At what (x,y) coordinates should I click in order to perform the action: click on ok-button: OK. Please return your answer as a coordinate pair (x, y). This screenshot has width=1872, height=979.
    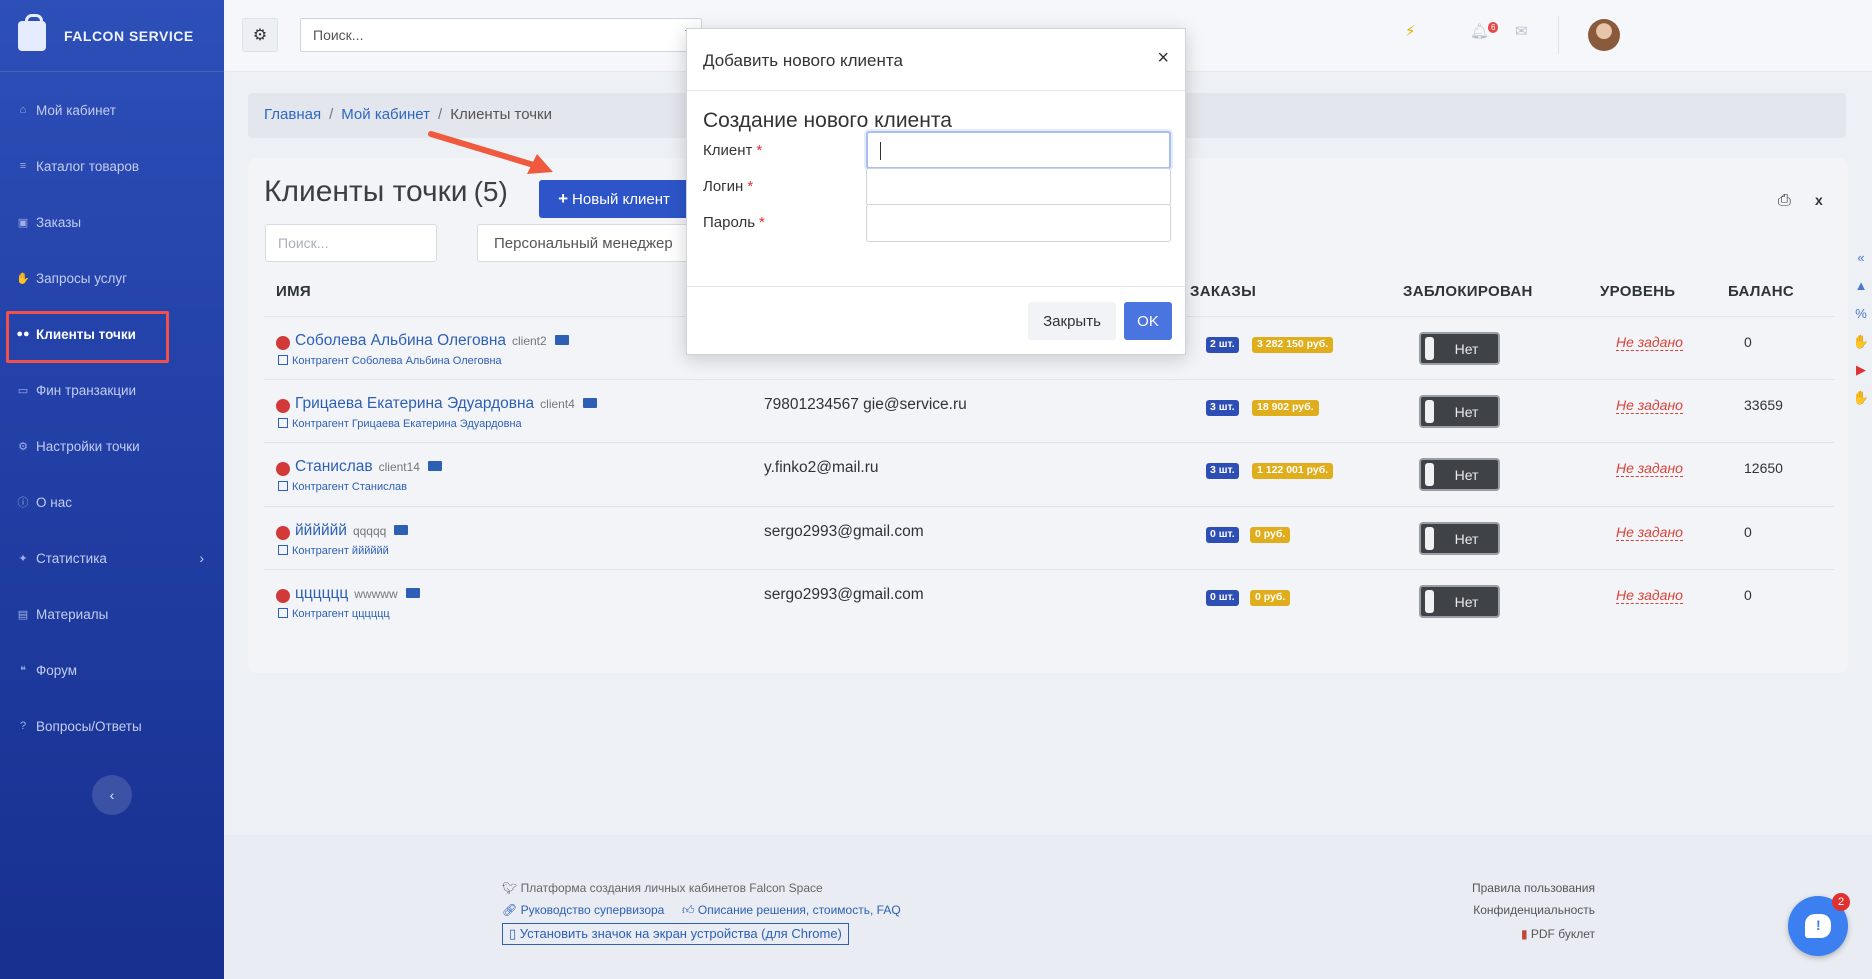
    Looking at the image, I should click on (1148, 321).